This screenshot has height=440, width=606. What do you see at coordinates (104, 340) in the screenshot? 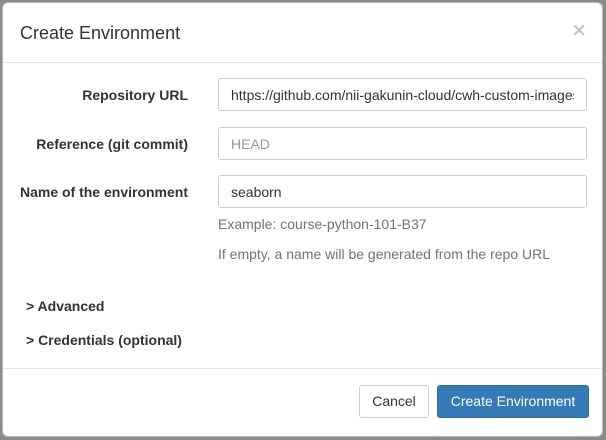
I see `credentials-toggle: > Credentials (optional)` at bounding box center [104, 340].